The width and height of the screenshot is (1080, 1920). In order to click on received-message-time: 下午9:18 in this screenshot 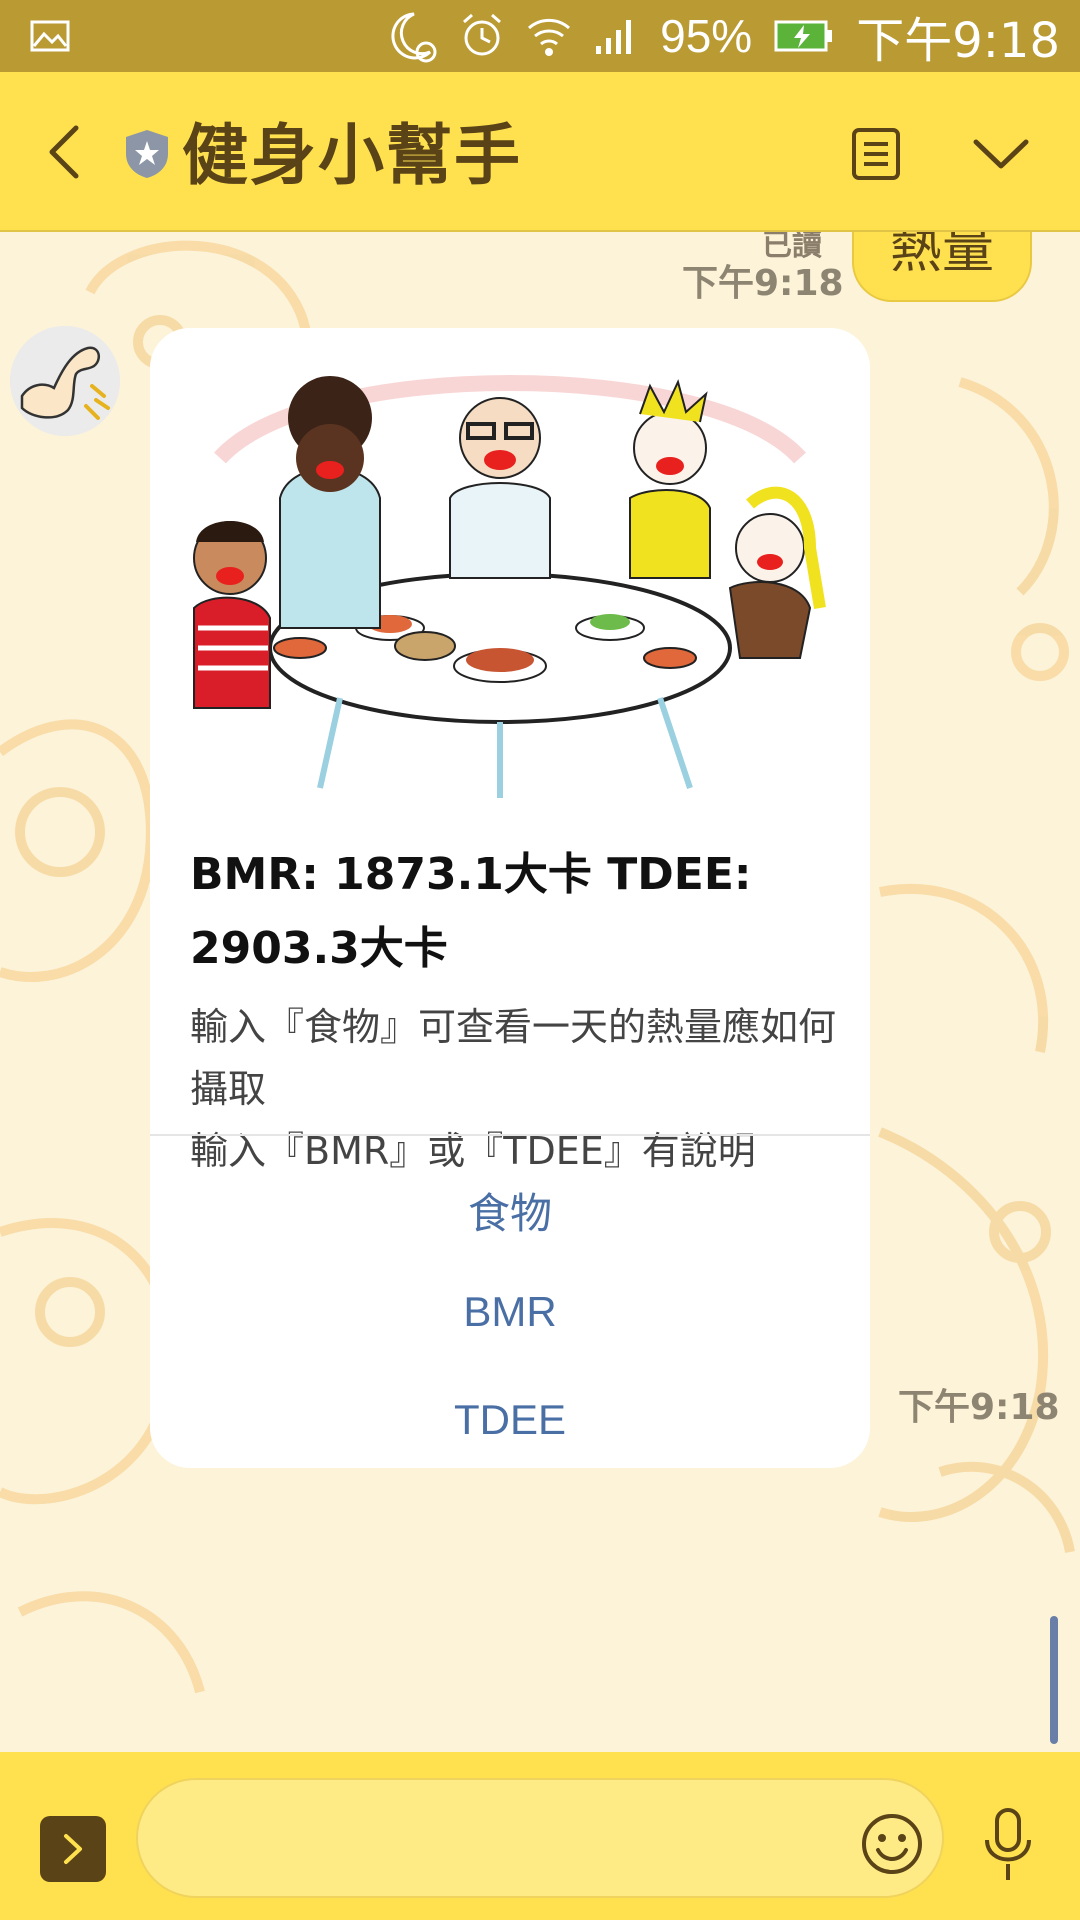, I will do `click(979, 1407)`.